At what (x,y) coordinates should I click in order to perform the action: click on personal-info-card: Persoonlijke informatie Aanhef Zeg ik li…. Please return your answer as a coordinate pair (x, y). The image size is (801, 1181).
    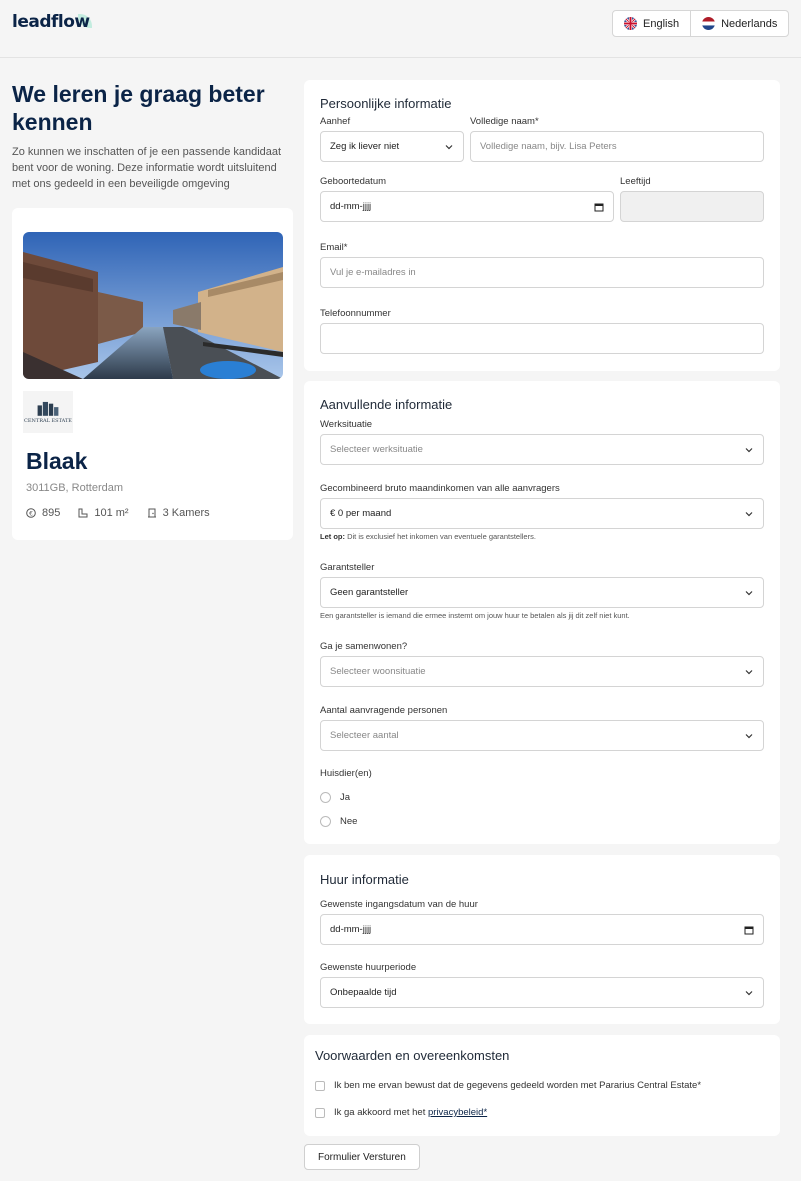
    Looking at the image, I should click on (542, 225).